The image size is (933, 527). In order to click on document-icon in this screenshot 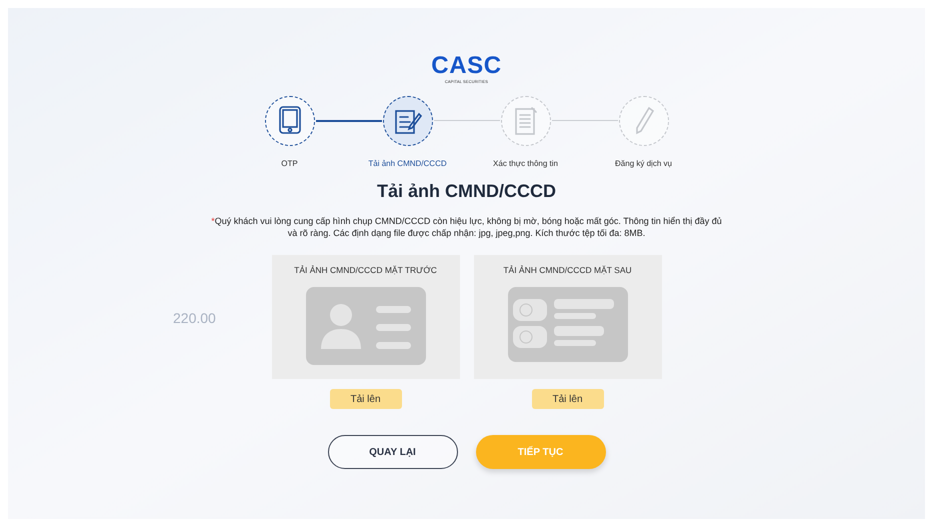, I will do `click(525, 121)`.